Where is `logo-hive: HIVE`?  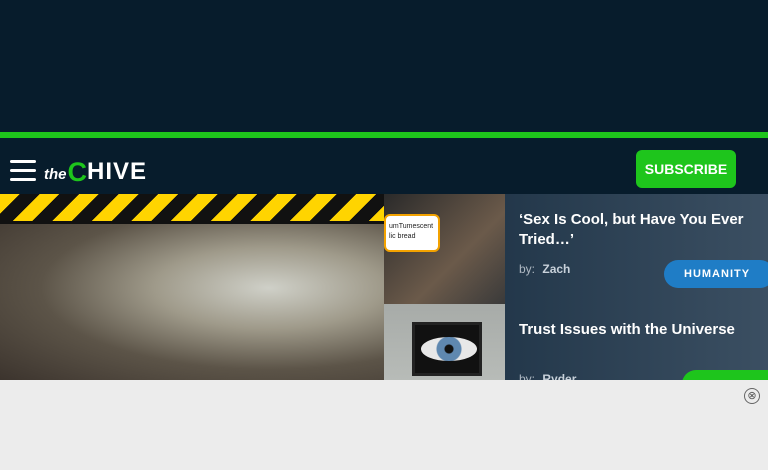 logo-hive: HIVE is located at coordinates (117, 171).